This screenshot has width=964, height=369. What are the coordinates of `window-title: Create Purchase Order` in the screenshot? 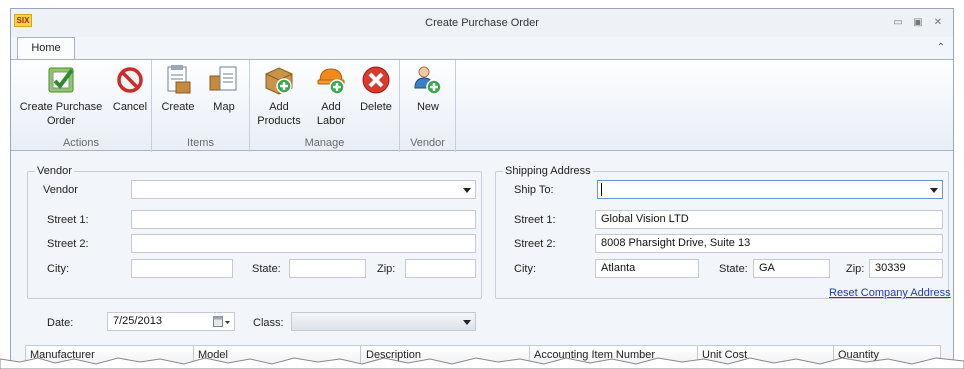 It's located at (482, 23).